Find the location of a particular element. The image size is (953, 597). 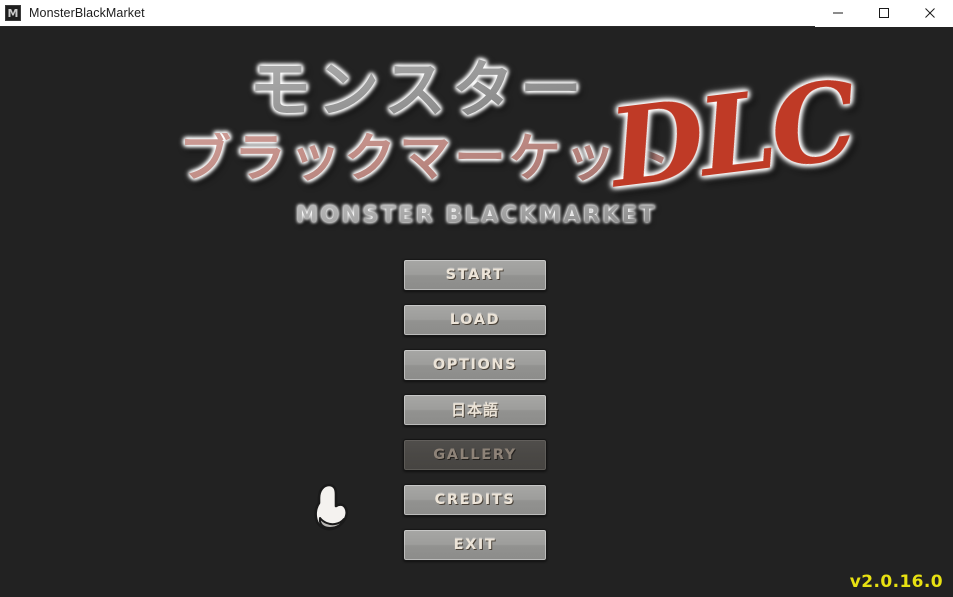

window-title: MonsterBlackMarket is located at coordinates (87, 13).